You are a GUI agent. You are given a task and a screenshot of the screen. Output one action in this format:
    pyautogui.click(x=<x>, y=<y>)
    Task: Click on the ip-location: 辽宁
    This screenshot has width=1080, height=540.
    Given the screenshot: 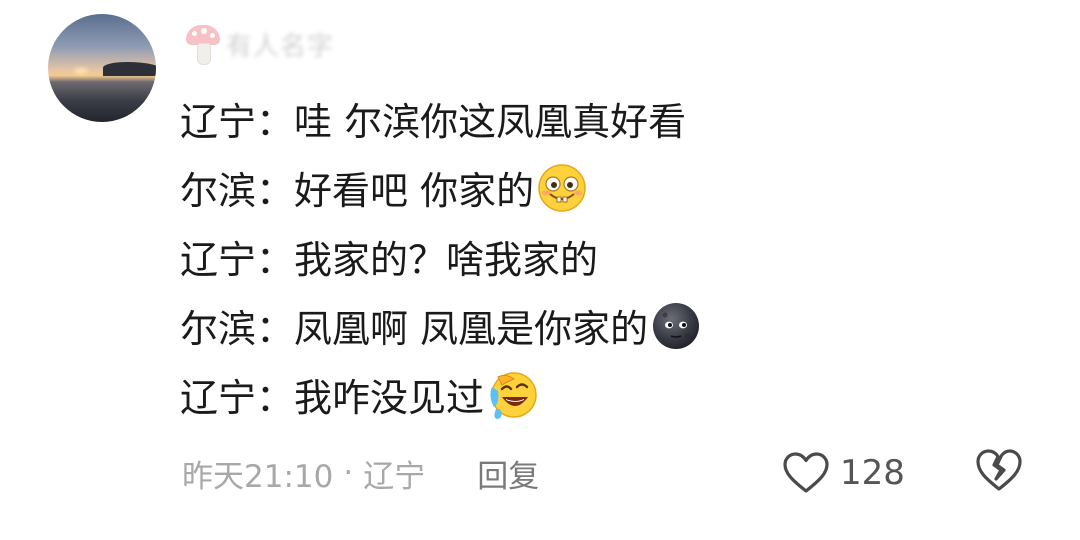 What is the action you would take?
    pyautogui.click(x=394, y=476)
    